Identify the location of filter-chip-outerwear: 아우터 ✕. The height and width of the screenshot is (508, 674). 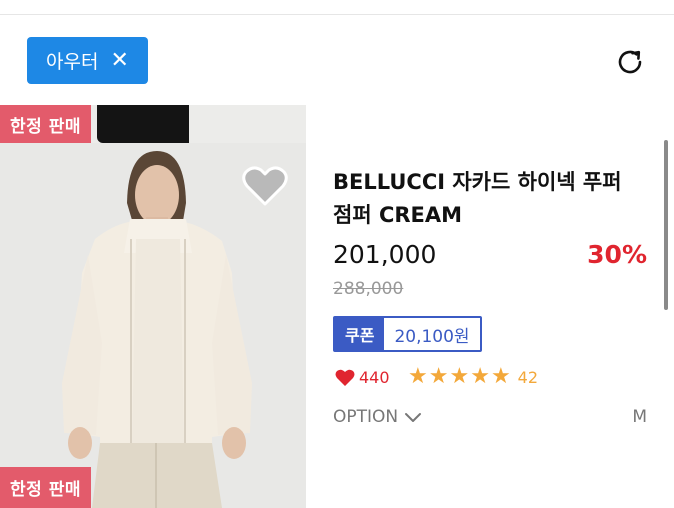
(87, 60).